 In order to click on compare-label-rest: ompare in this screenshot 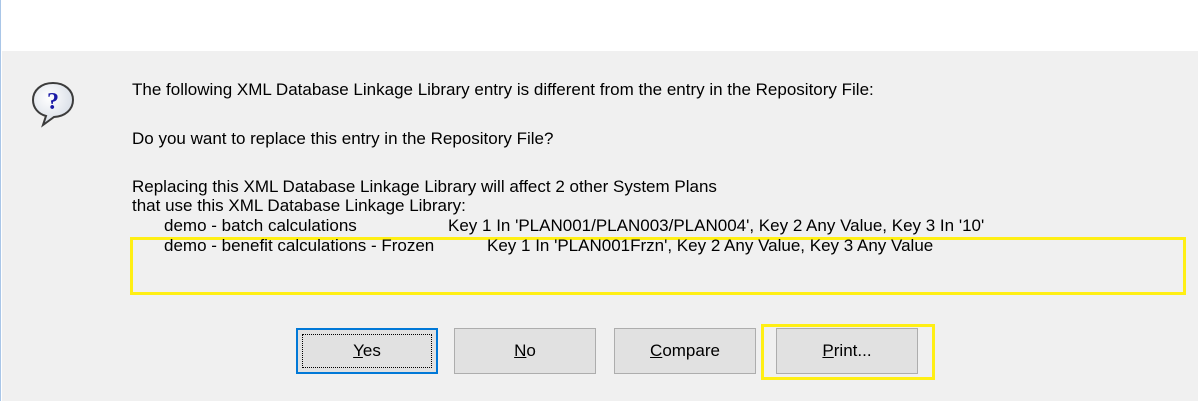, I will do `click(691, 350)`.